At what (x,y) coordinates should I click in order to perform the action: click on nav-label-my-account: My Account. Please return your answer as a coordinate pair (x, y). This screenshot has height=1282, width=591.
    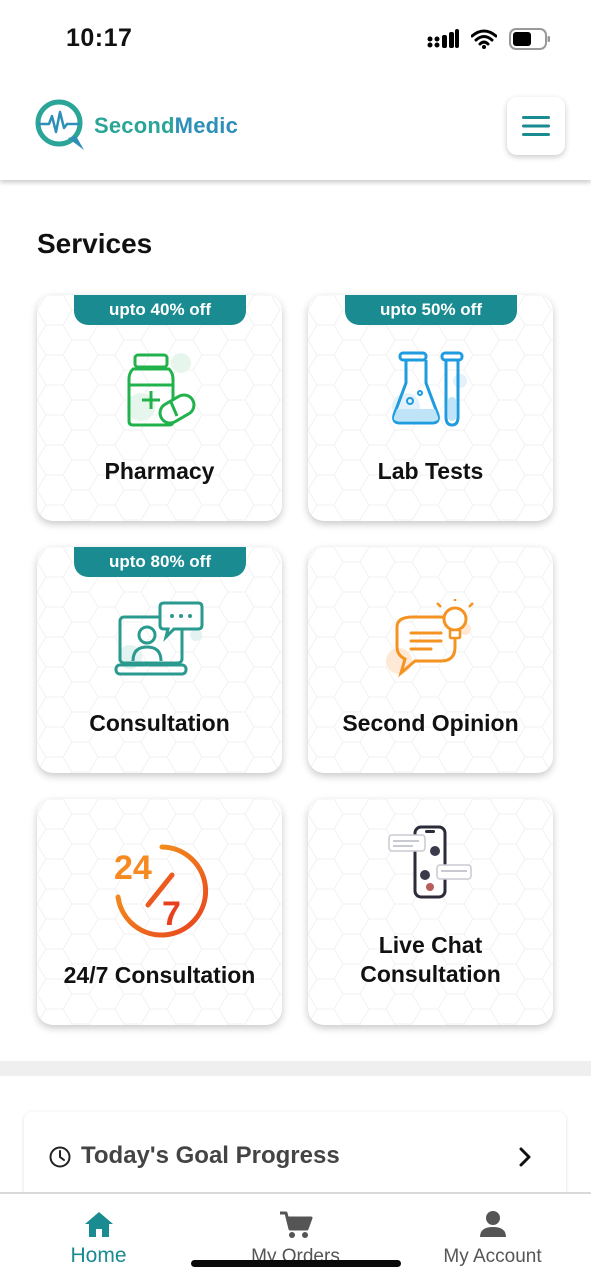
    Looking at the image, I should click on (492, 1256).